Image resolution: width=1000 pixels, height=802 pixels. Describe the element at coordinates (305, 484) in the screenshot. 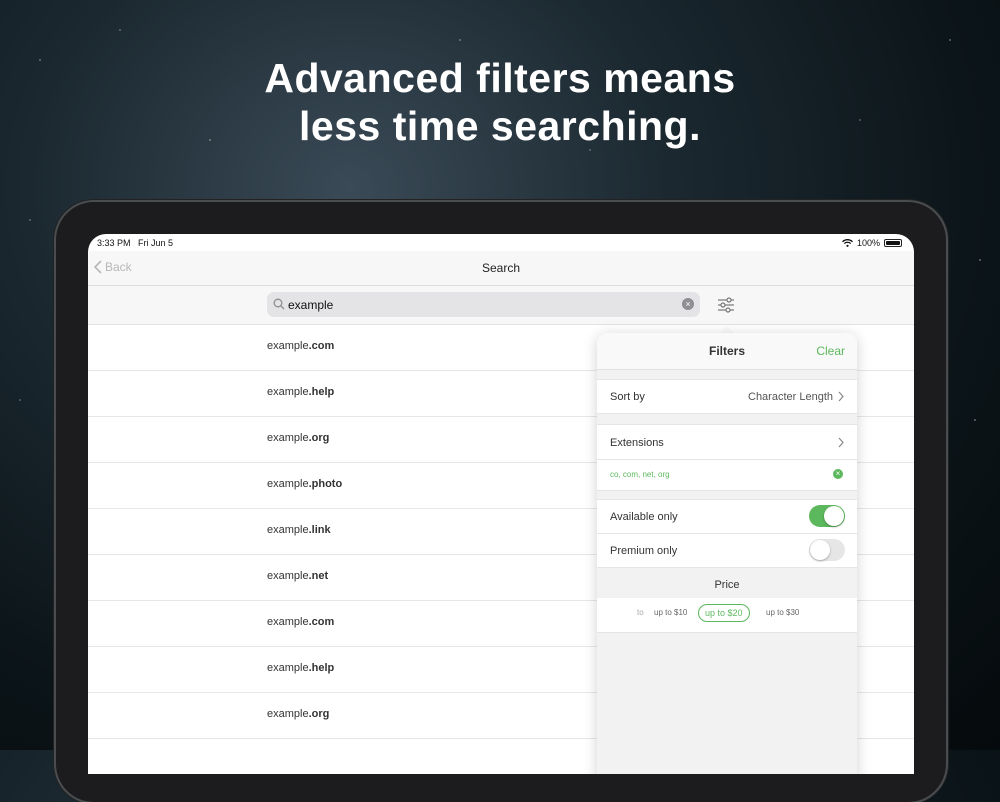

I see `result-name: example.photo` at that location.